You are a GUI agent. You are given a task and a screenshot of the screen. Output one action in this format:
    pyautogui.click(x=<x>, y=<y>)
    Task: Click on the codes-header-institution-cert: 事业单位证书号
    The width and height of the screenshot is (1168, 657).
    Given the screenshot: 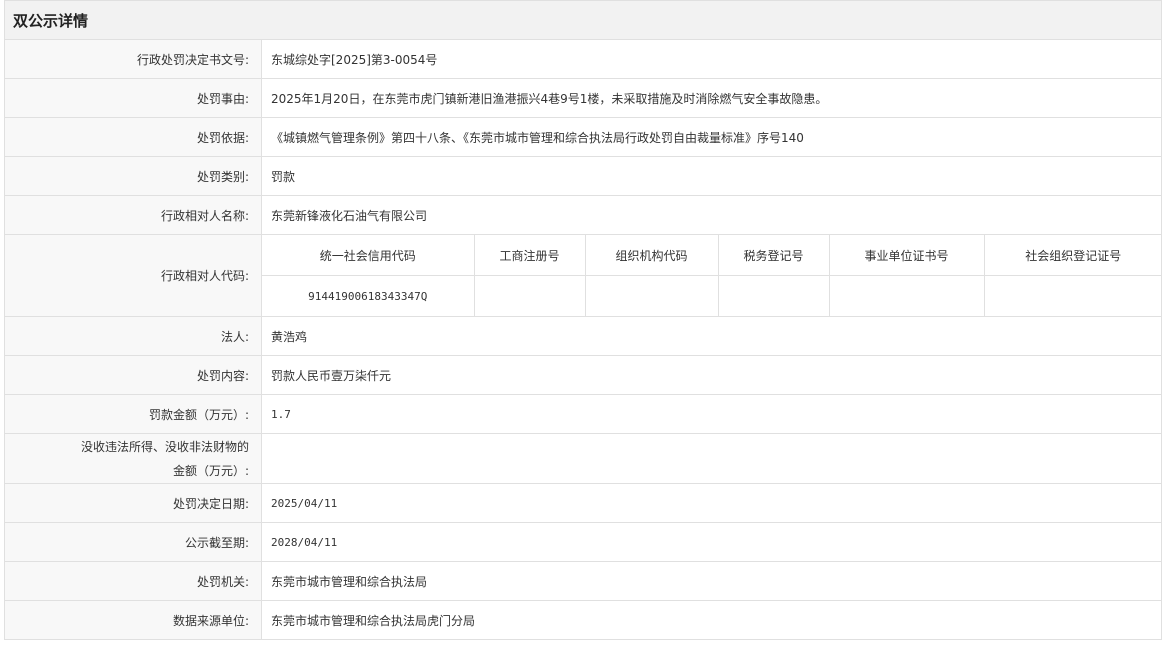 What is the action you would take?
    pyautogui.click(x=907, y=255)
    